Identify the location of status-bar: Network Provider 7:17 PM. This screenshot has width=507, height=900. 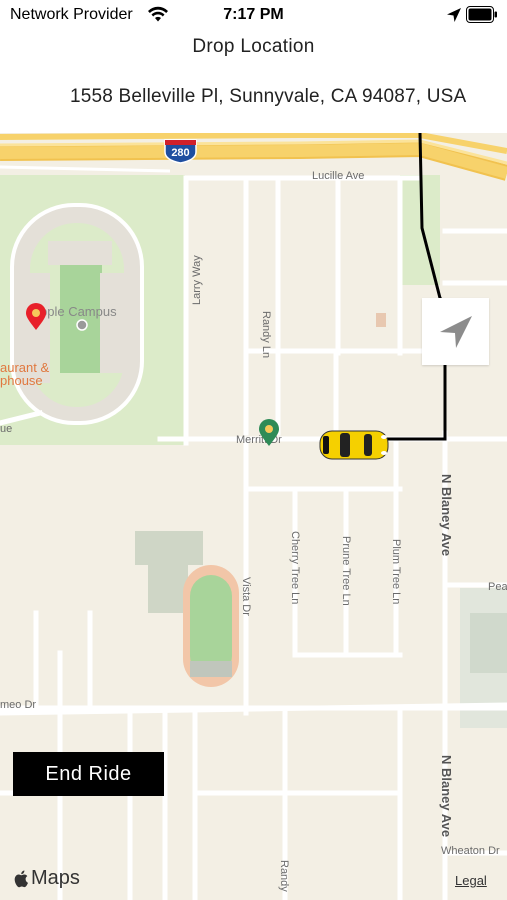
(253, 15).